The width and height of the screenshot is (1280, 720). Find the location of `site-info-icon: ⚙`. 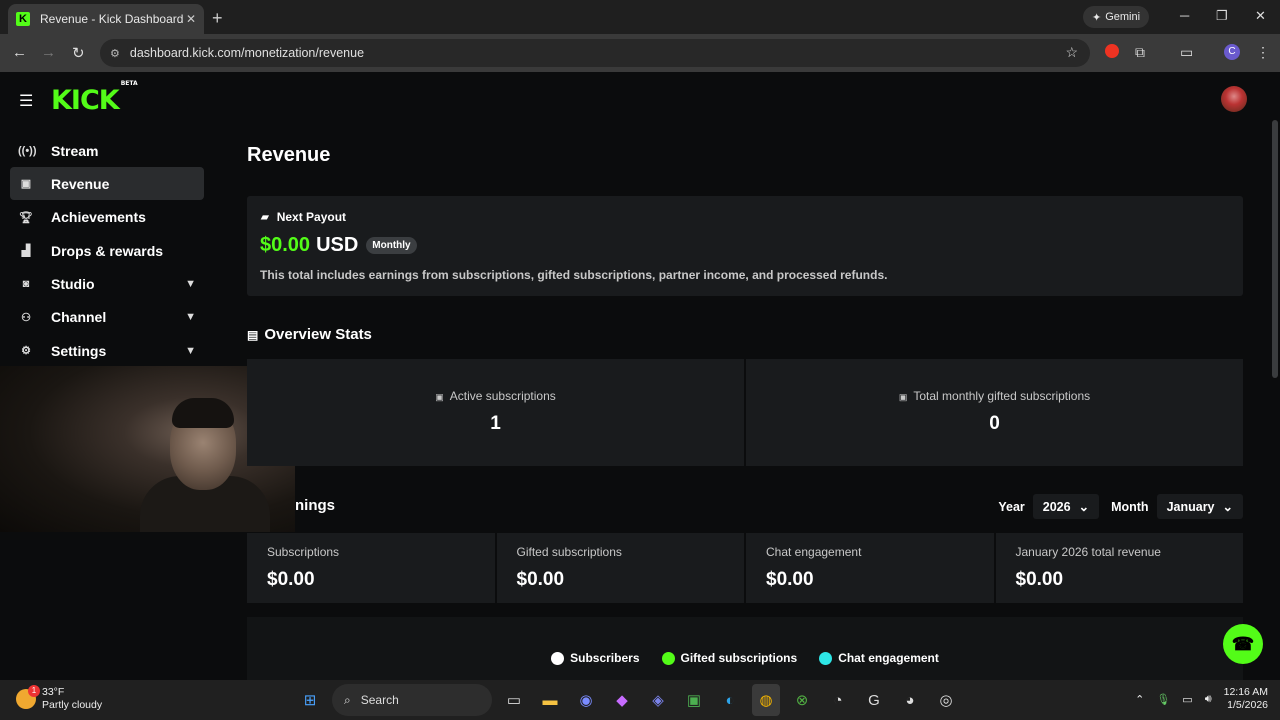

site-info-icon: ⚙ is located at coordinates (115, 53).